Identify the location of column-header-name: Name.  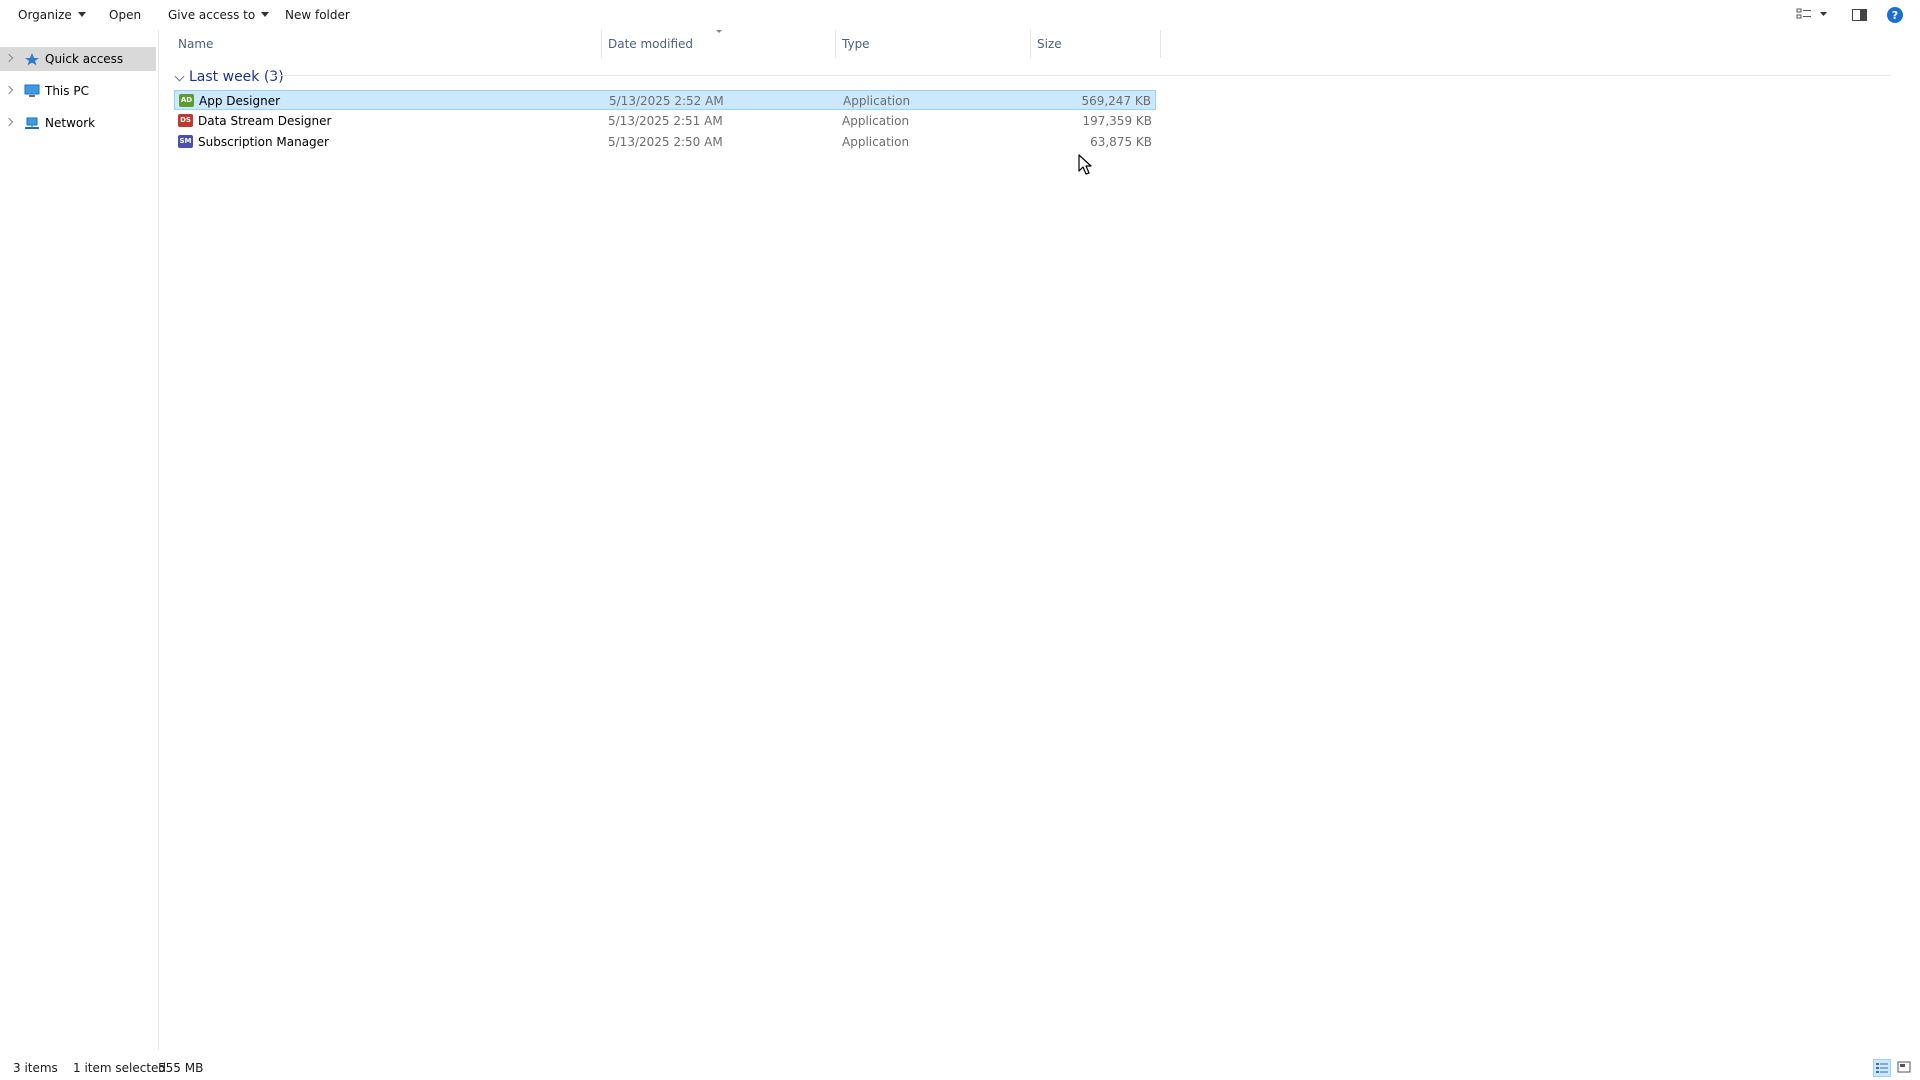
(387, 44).